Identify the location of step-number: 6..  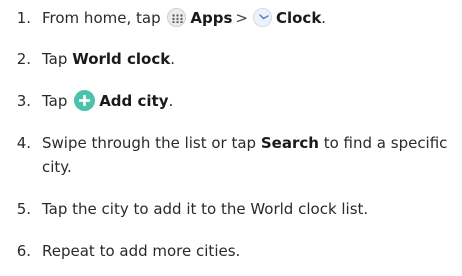
(23, 251).